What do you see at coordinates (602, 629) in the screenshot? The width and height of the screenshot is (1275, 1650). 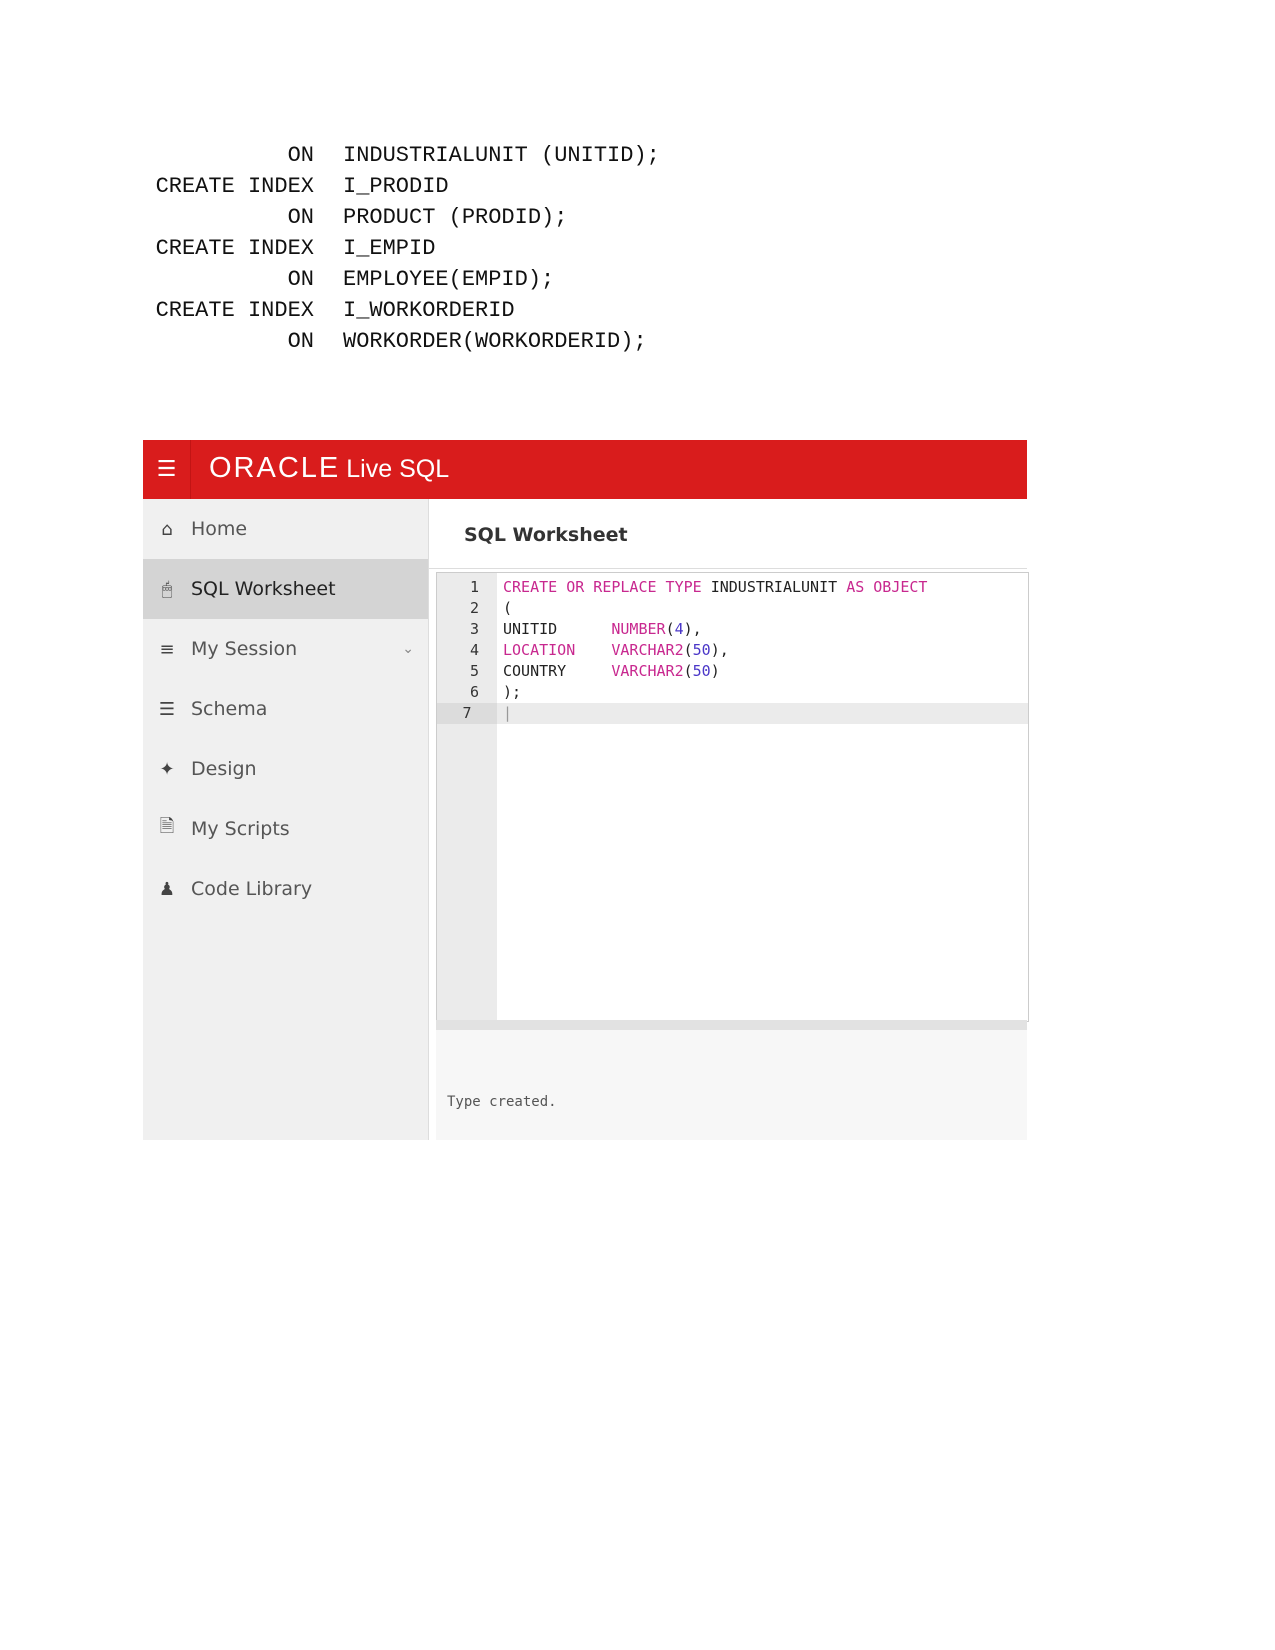 I see `line-code: UNITID NUMBER(4),` at bounding box center [602, 629].